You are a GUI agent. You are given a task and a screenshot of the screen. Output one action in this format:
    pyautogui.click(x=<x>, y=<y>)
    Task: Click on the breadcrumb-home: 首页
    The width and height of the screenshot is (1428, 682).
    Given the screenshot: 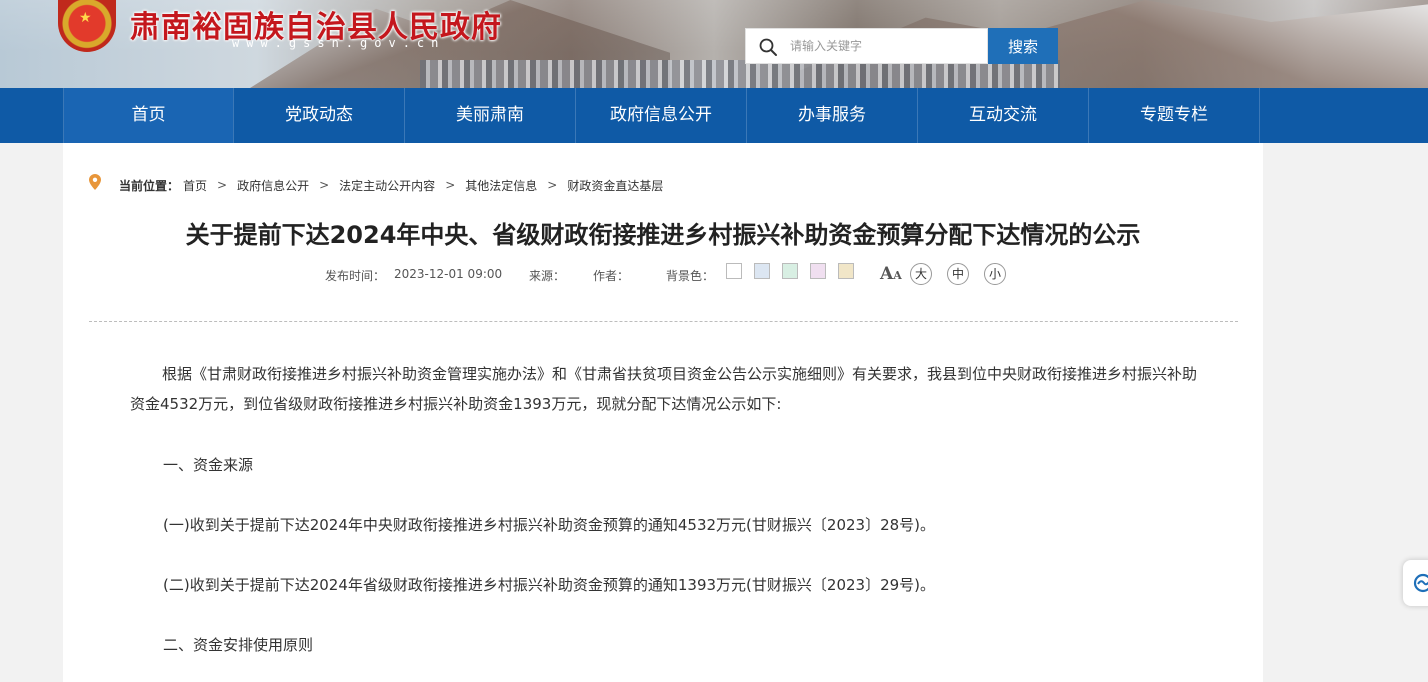 What is the action you would take?
    pyautogui.click(x=195, y=185)
    